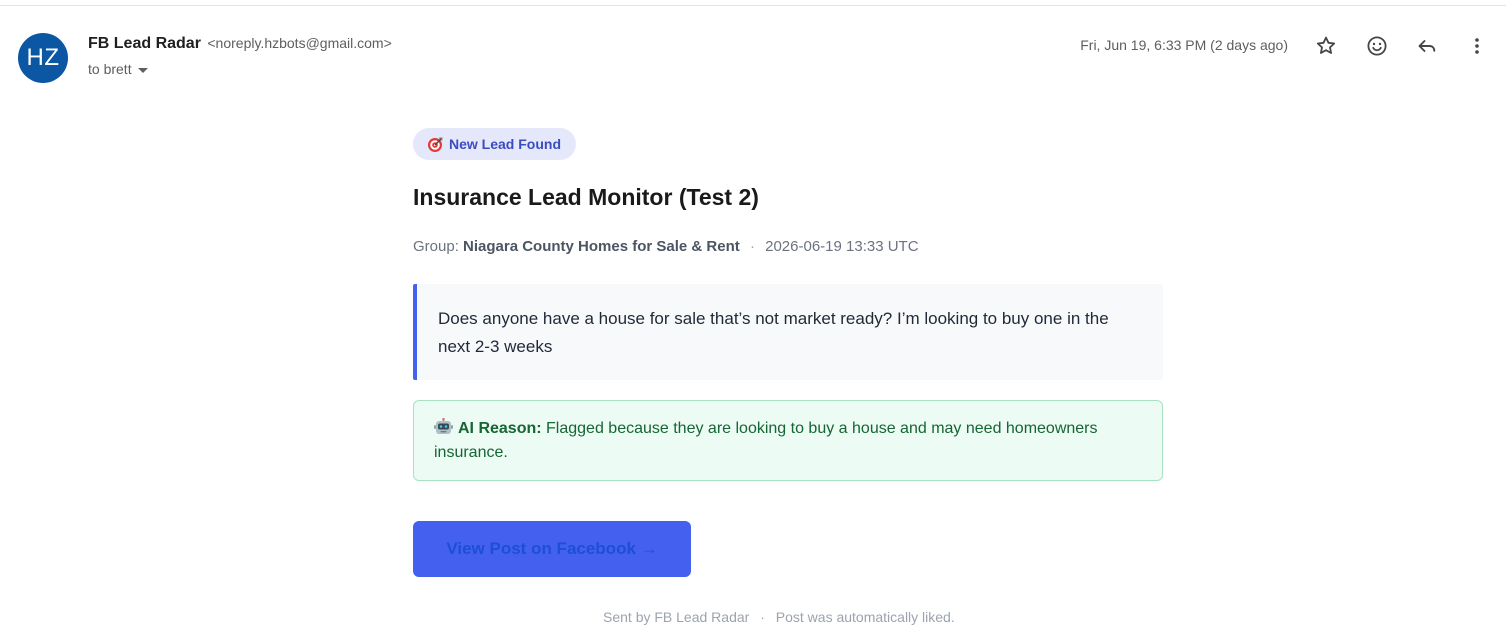 This screenshot has height=642, width=1506. Describe the element at coordinates (505, 144) in the screenshot. I see `badge-label: New Lead Found` at that location.